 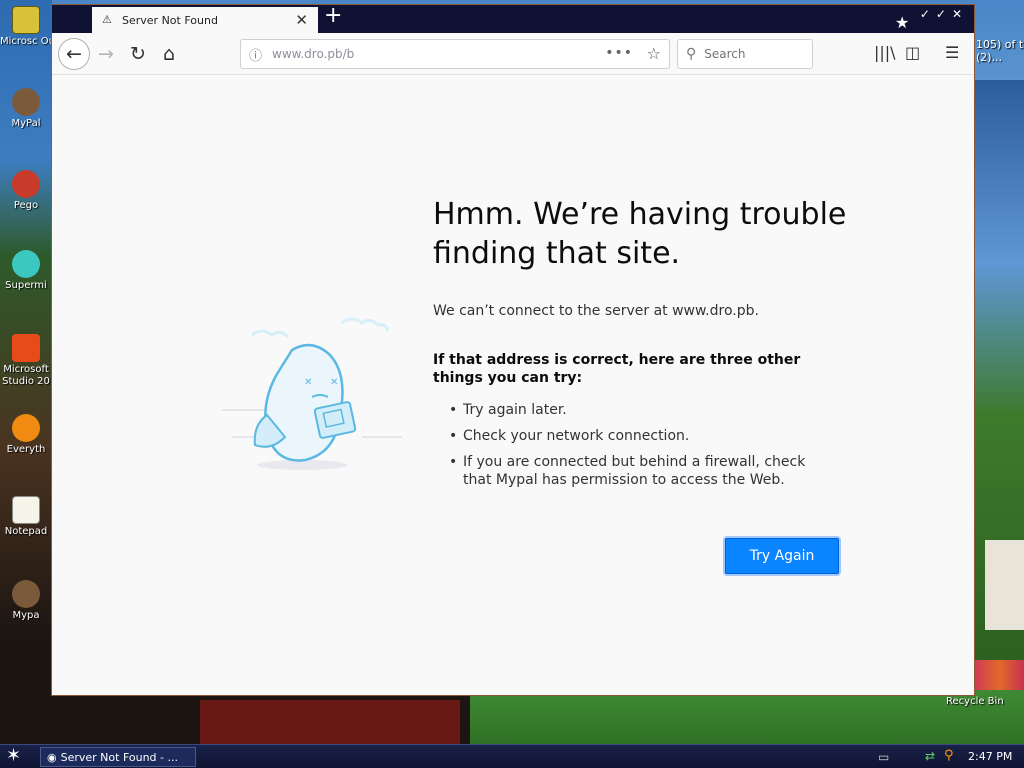 I want to click on window-controls: ✓✓✕, so click(x=944, y=14).